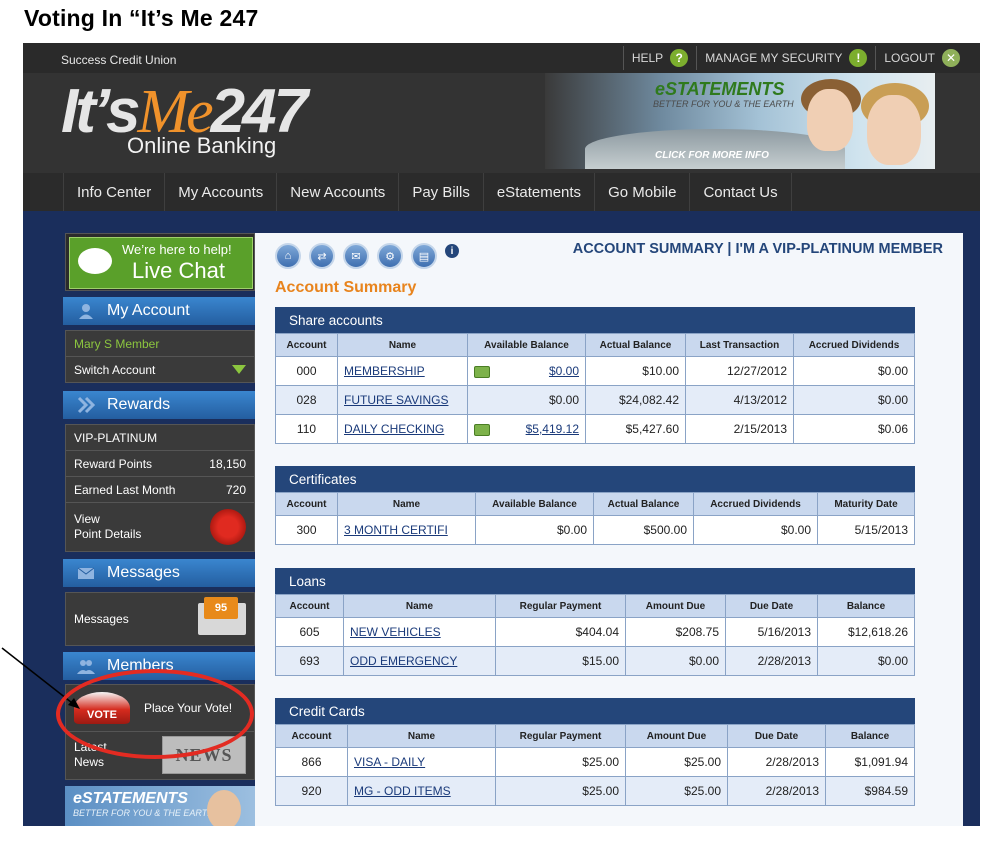  I want to click on regular-payment: $25.00, so click(560, 762).